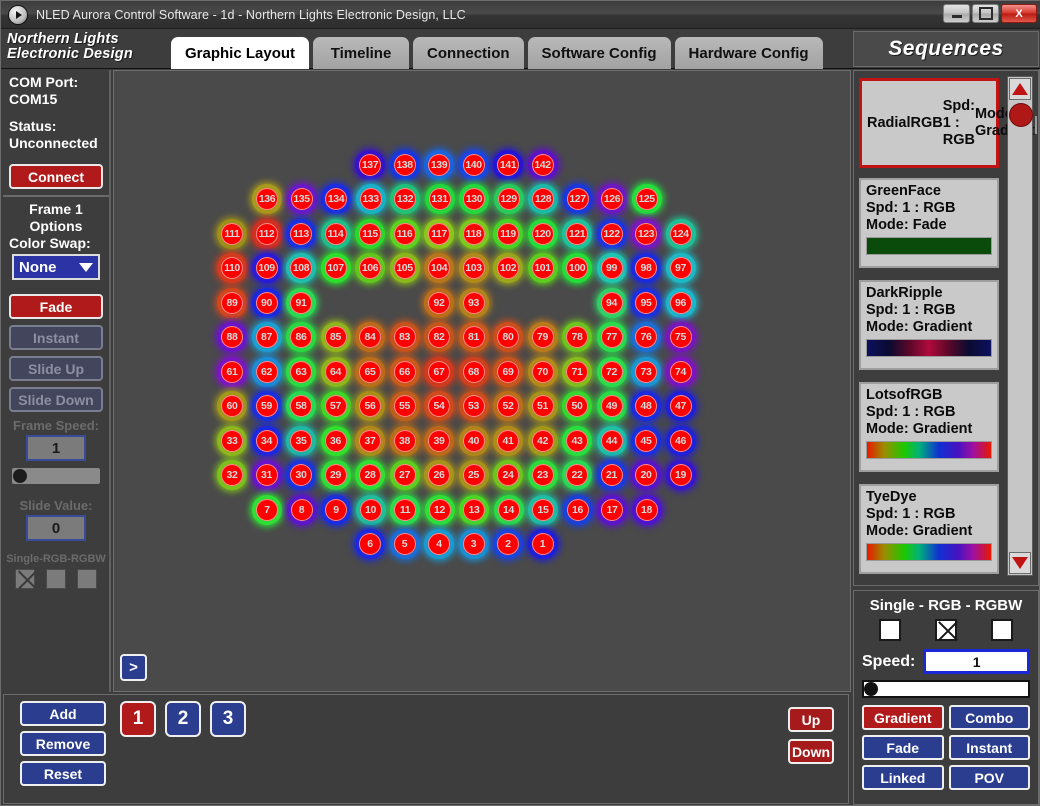  What do you see at coordinates (929, 427) in the screenshot?
I see `sequence-card: LotsofRGB Spd: 1 : RGB Mode: Gradient` at bounding box center [929, 427].